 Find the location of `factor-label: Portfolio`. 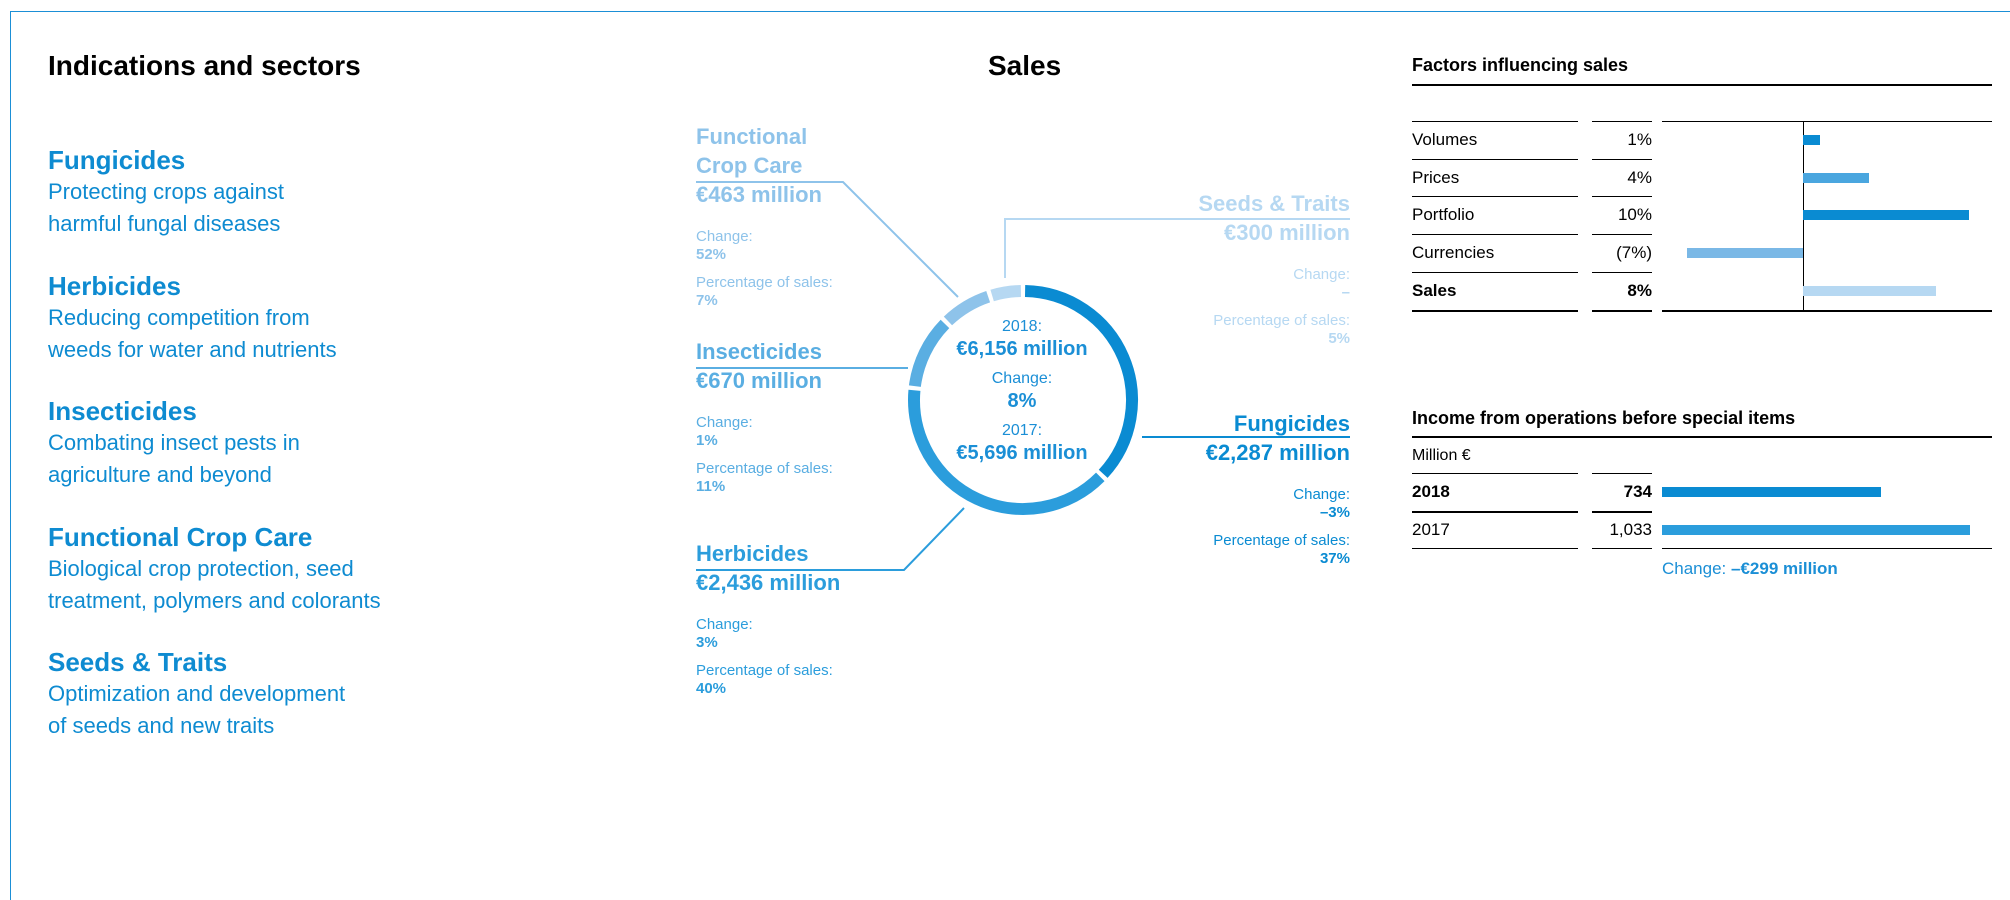

factor-label: Portfolio is located at coordinates (1443, 215).